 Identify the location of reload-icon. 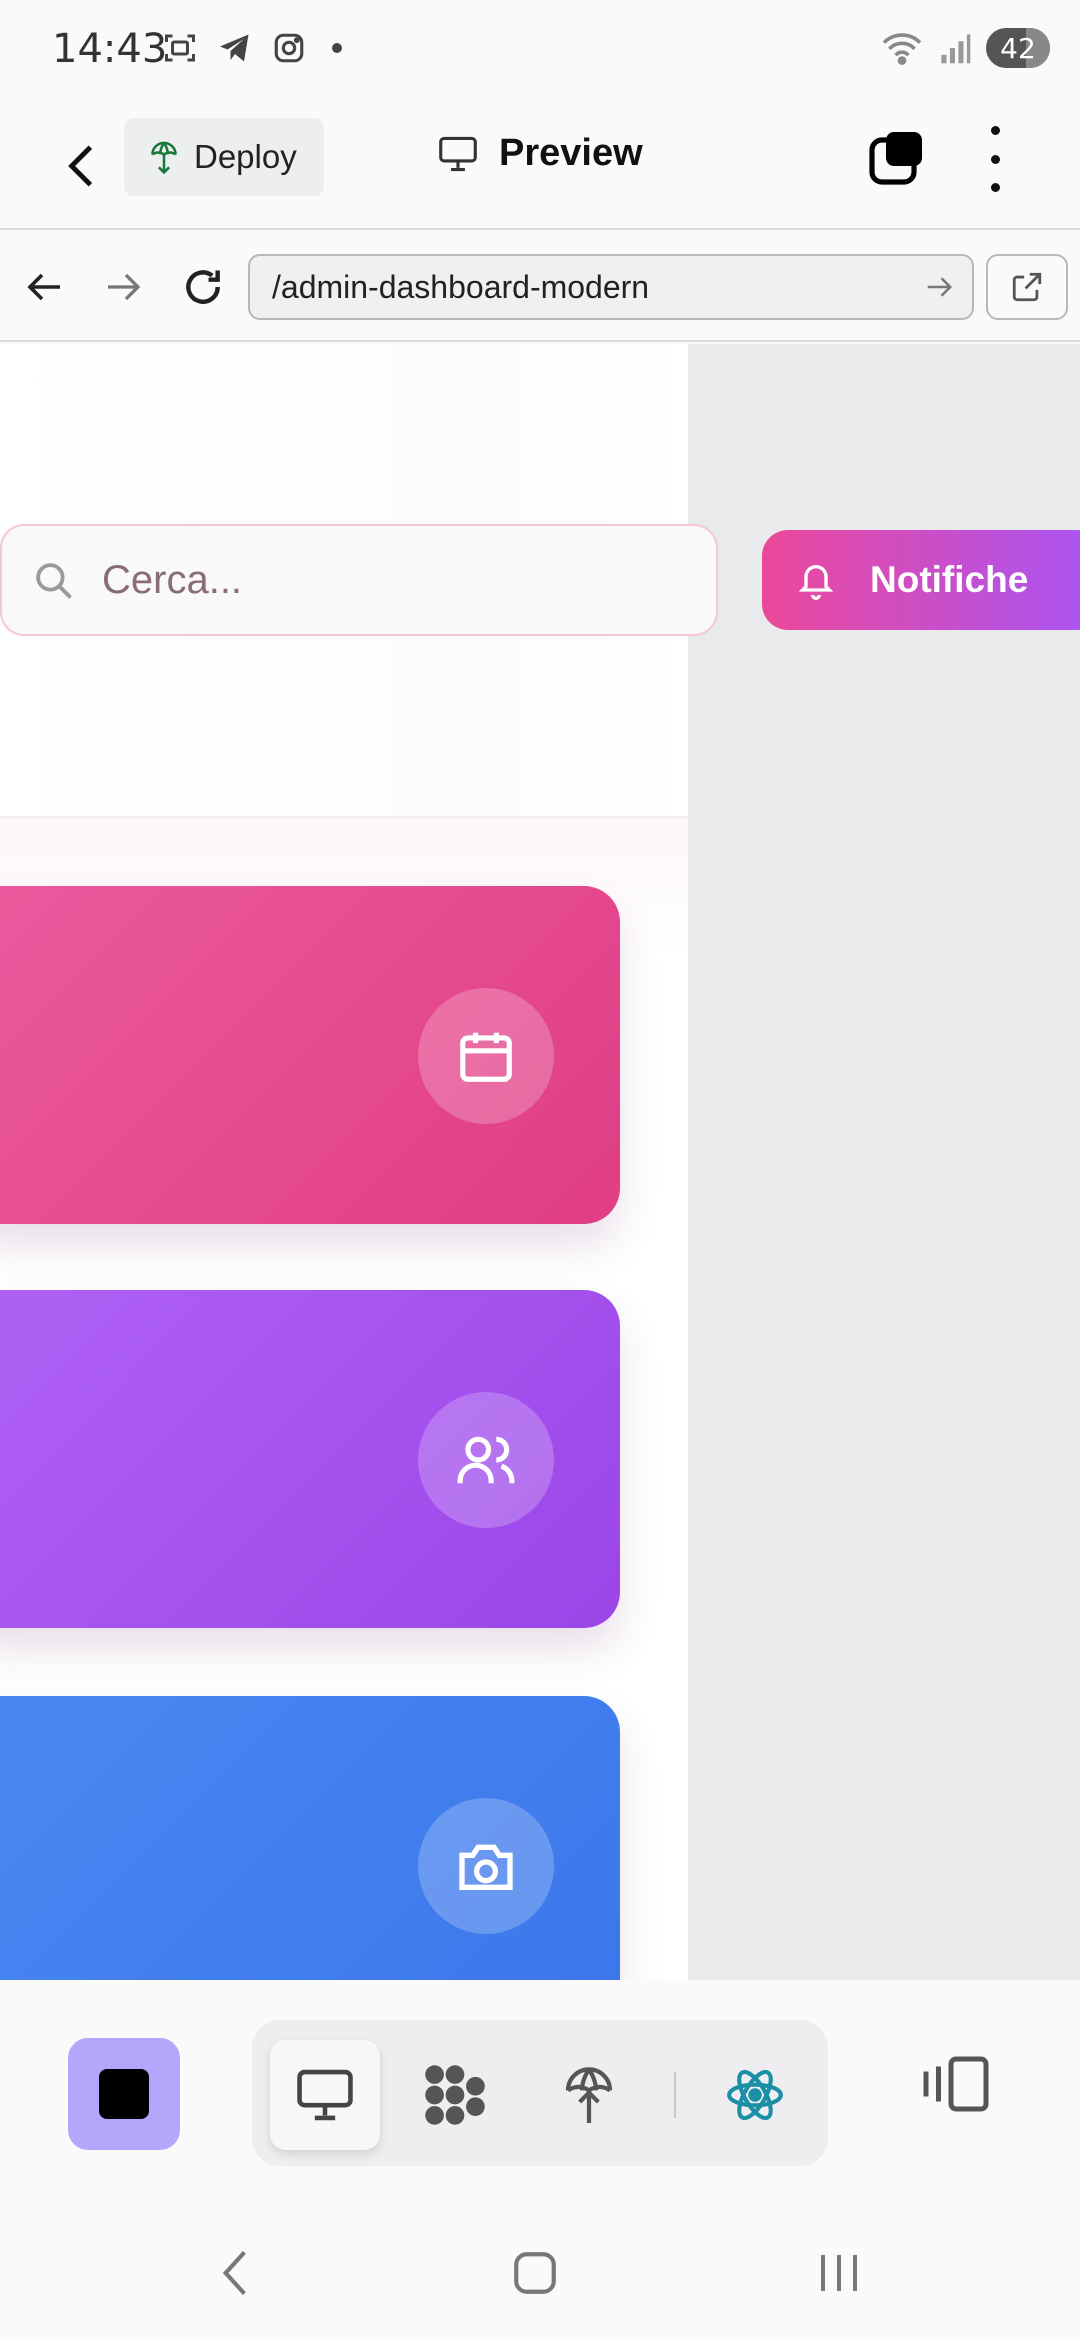
(203, 287).